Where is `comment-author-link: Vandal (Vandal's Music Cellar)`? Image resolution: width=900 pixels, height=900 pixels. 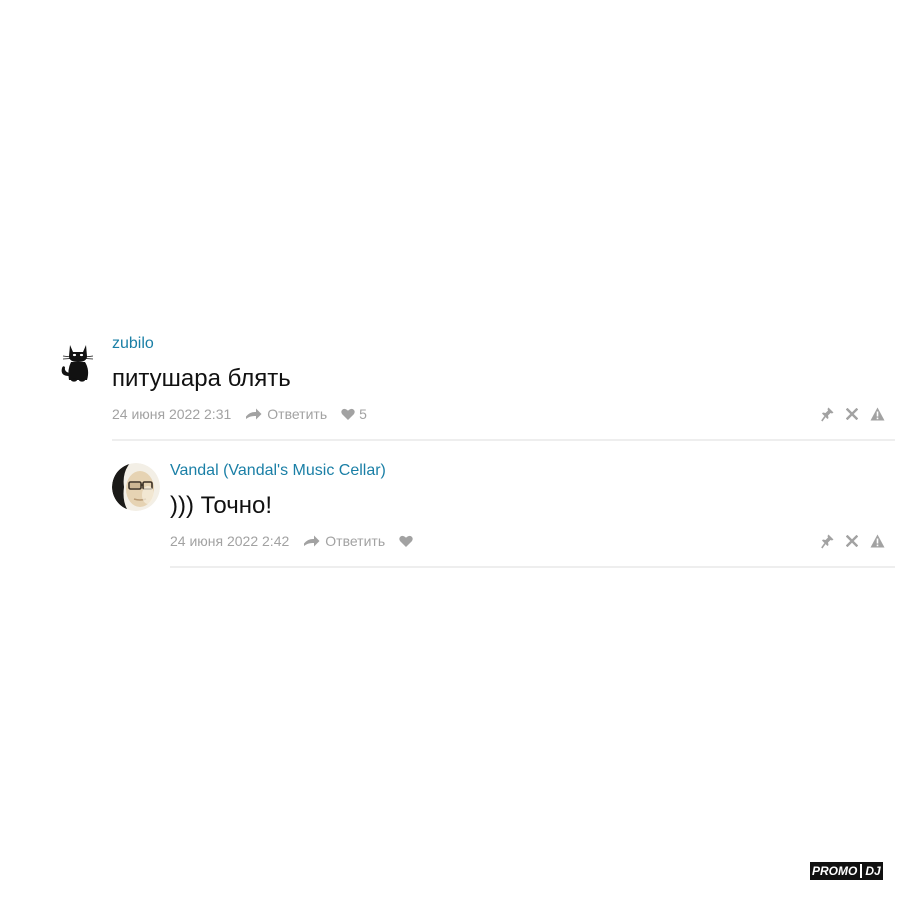
comment-author-link: Vandal (Vandal's Music Cellar) is located at coordinates (278, 471).